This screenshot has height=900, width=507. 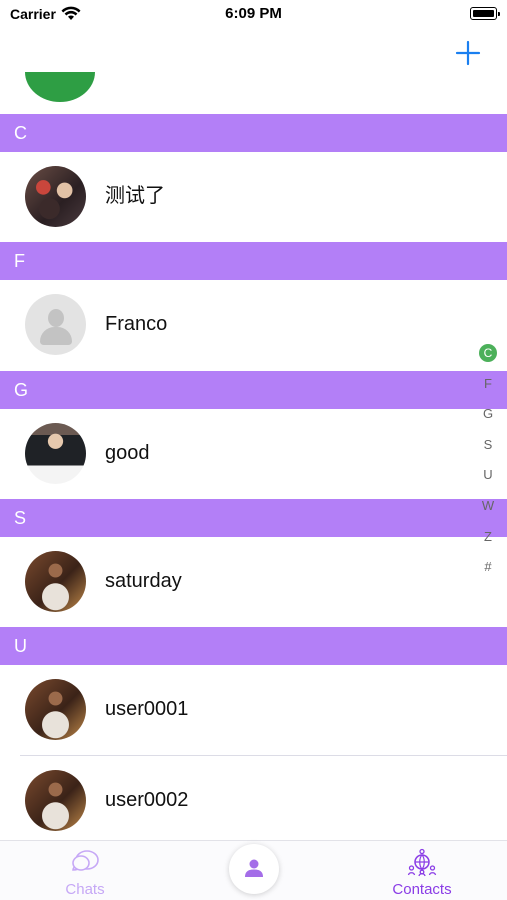 I want to click on contact-name: good, so click(x=127, y=453).